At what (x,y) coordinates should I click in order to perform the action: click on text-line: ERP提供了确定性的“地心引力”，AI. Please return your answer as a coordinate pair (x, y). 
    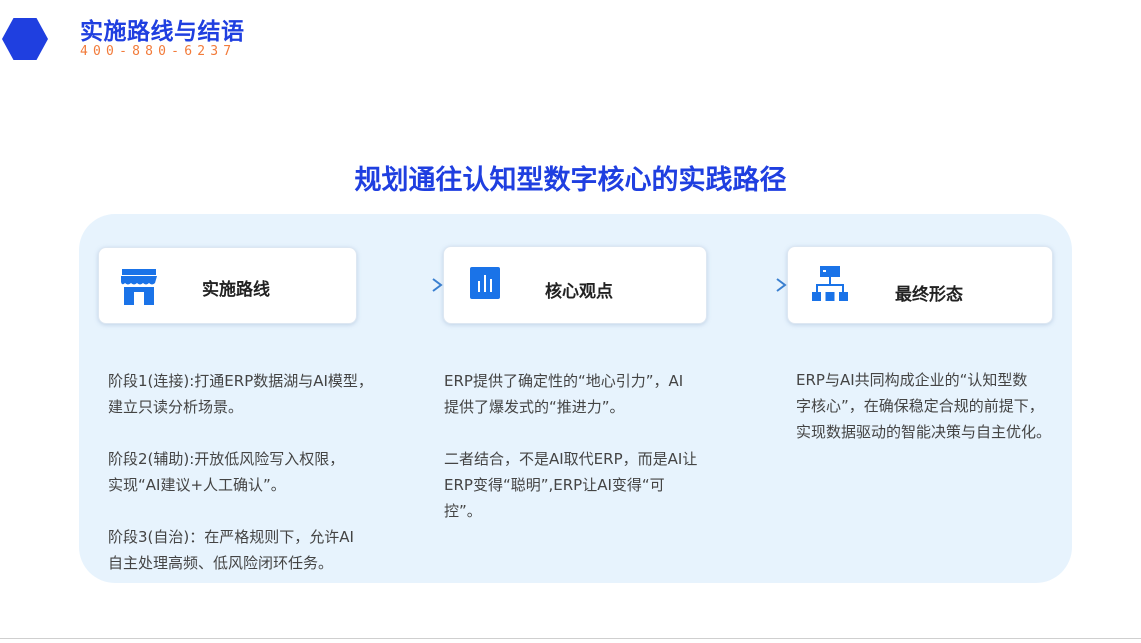
    Looking at the image, I should click on (564, 381).